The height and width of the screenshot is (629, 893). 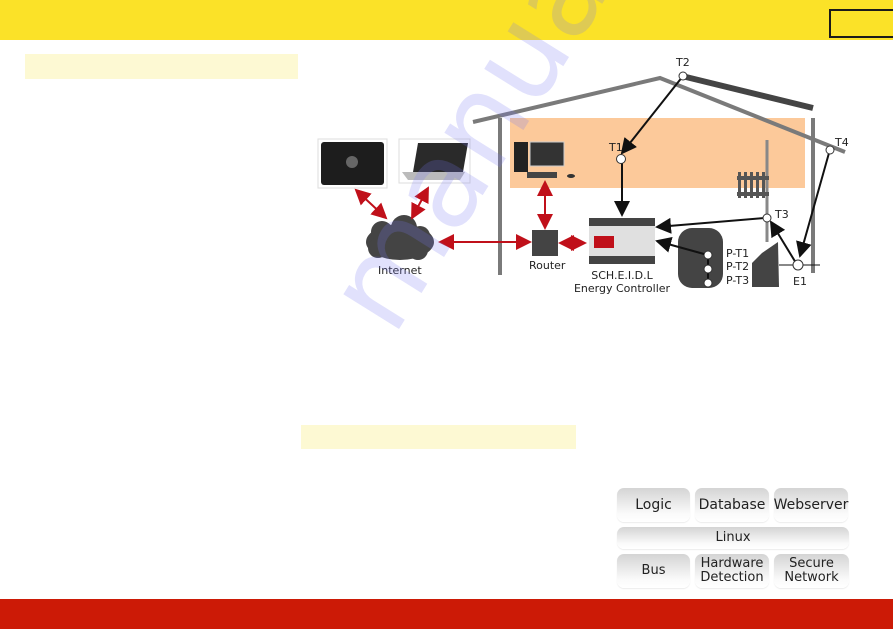 What do you see at coordinates (767, 218) in the screenshot?
I see `sensor-t3-icon` at bounding box center [767, 218].